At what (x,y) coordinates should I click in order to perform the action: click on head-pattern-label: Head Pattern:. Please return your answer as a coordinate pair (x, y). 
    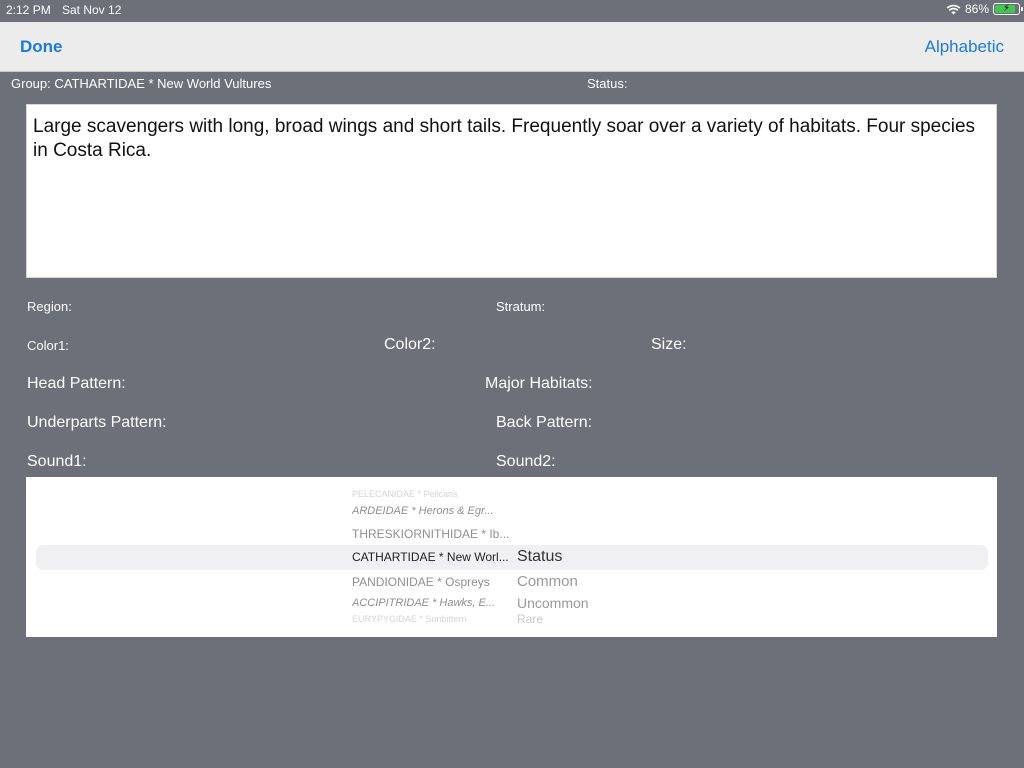
    Looking at the image, I should click on (76, 383).